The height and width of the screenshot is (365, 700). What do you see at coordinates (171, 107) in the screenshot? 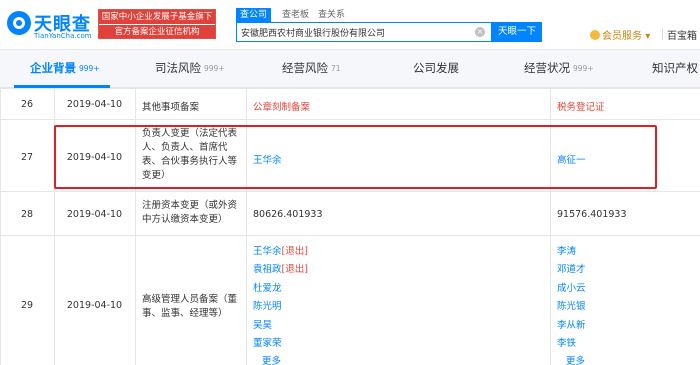
I see `change-item: 其他事项备案` at bounding box center [171, 107].